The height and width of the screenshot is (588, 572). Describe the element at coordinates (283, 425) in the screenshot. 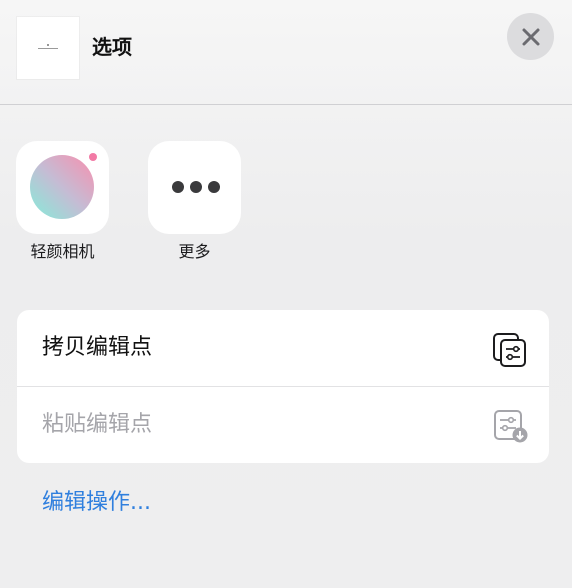

I see `action-paste-edits: 粘贴编辑点` at that location.